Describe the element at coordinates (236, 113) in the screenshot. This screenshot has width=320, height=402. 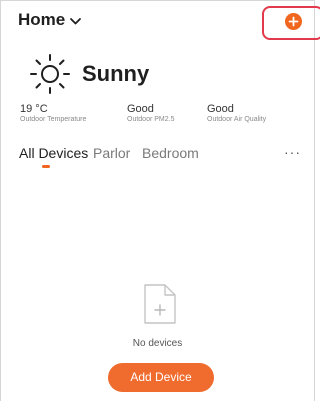
I see `stat-air-quality: Good Outdoor Air Quality` at that location.